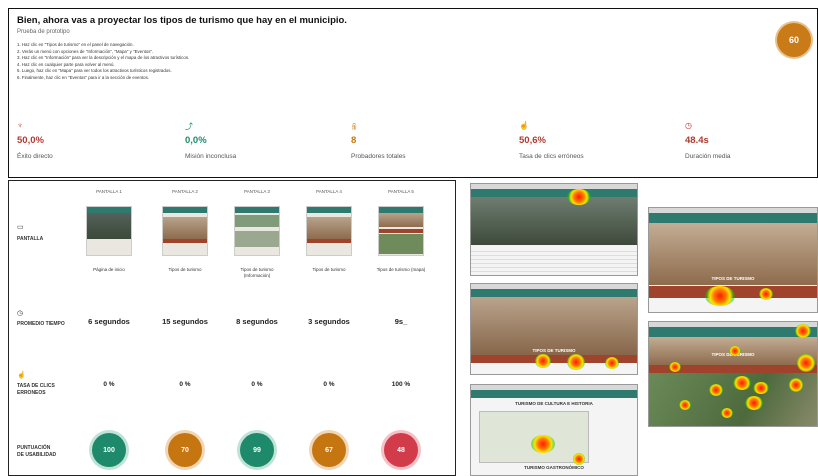 Image resolution: width=818 pixels, height=476 pixels. Describe the element at coordinates (257, 191) in the screenshot. I see `column-header: PANTALLA 3` at that location.